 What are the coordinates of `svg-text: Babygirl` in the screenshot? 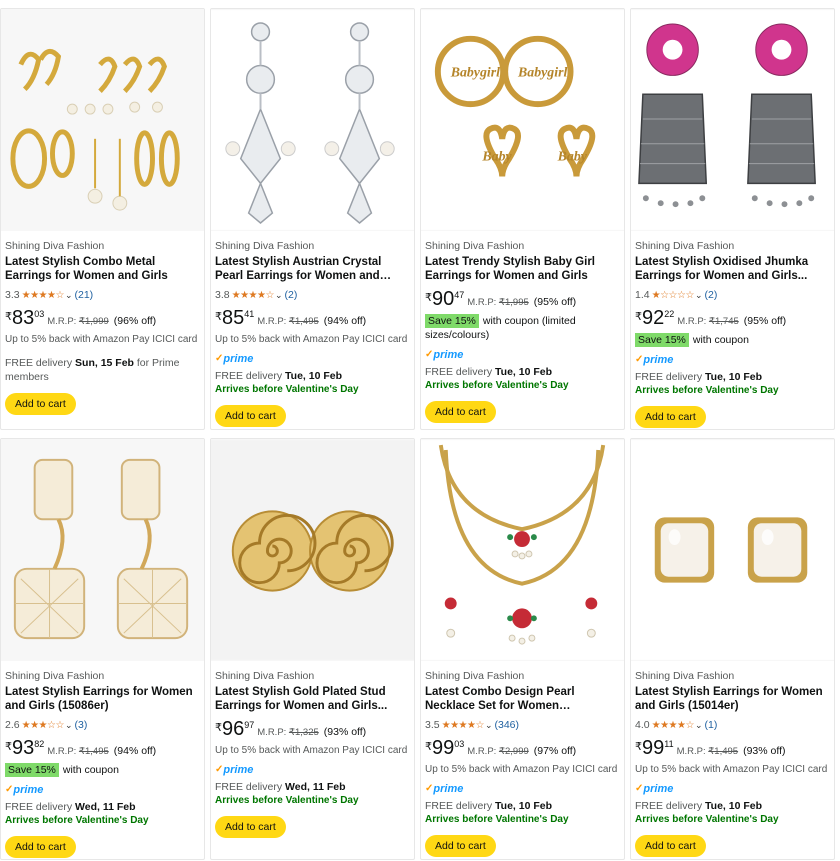 It's located at (542, 71).